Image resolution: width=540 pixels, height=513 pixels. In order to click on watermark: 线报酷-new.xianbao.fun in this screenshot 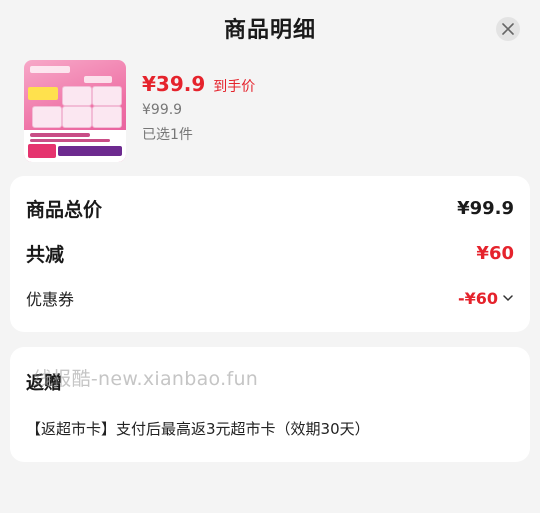, I will do `click(146, 379)`.